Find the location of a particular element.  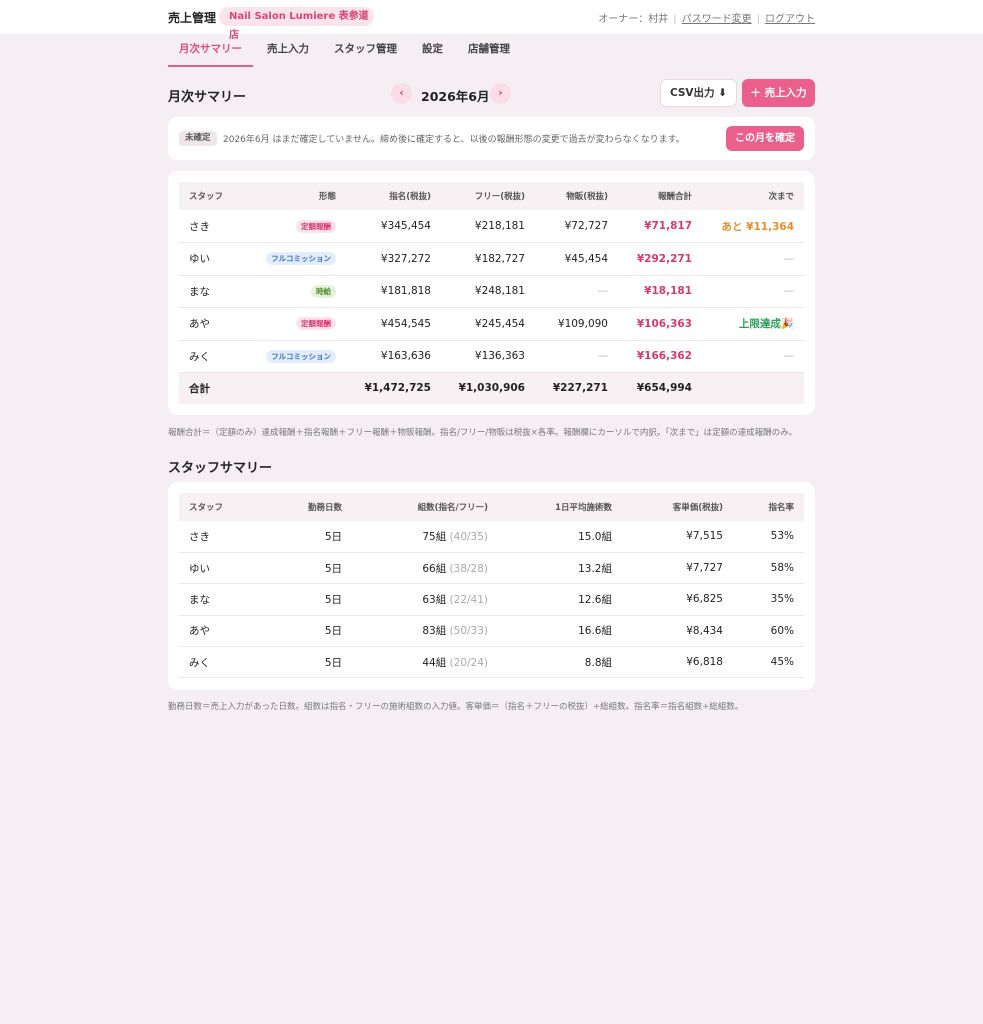

daily-average: 16.6組 is located at coordinates (560, 631).